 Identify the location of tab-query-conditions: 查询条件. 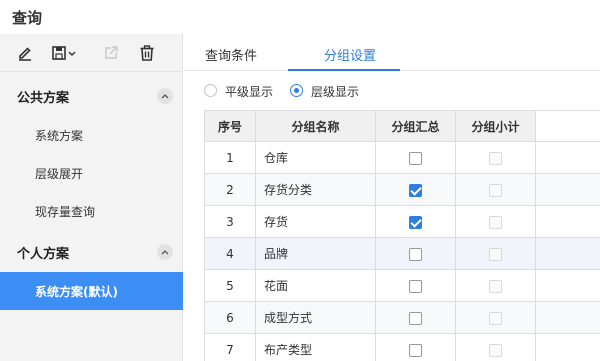
(231, 54).